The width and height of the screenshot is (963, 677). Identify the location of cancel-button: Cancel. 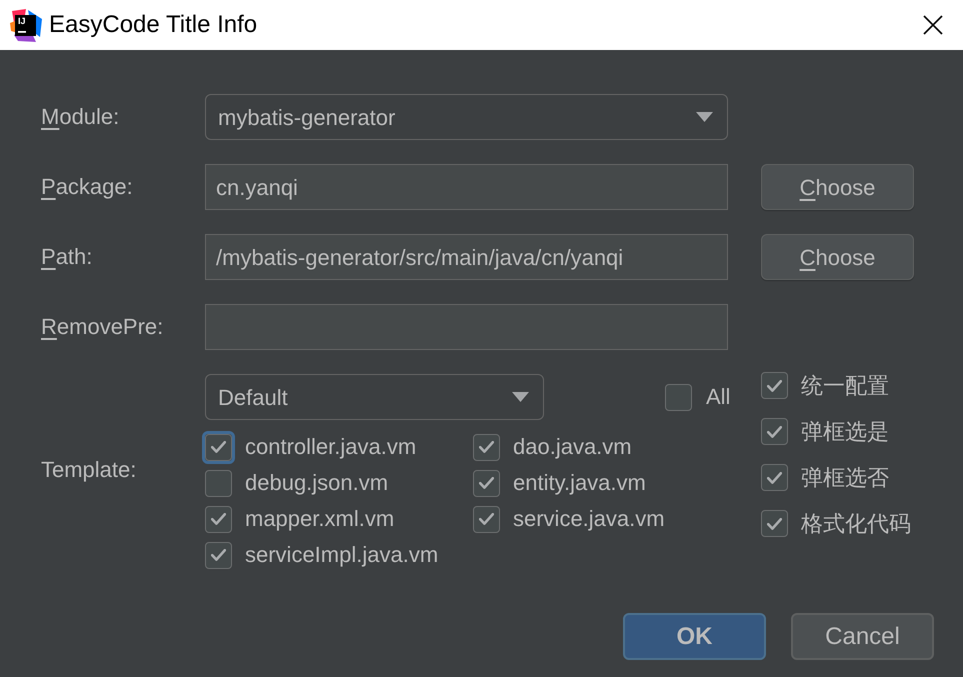
(862, 636).